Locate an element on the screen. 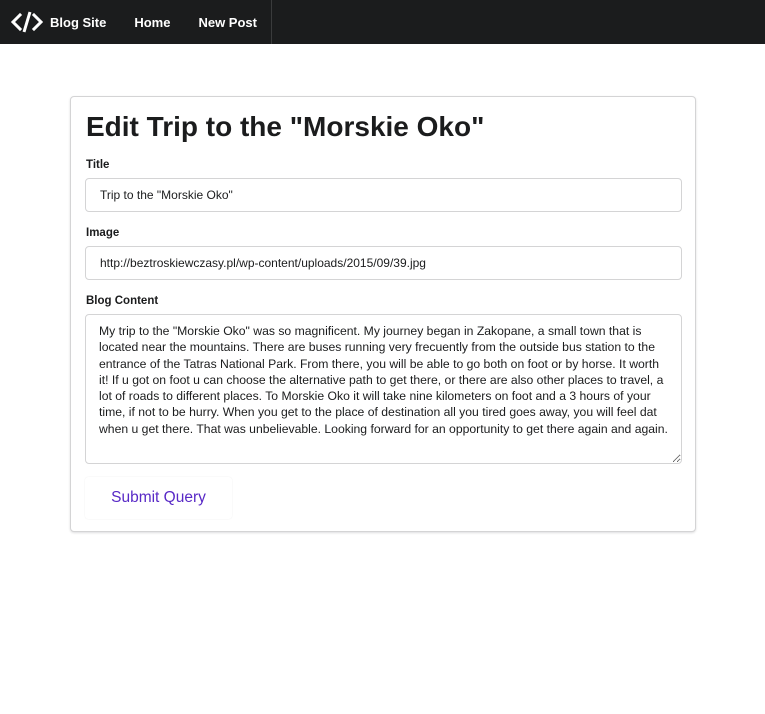 Image resolution: width=765 pixels, height=714 pixels. code-icon is located at coordinates (27, 22).